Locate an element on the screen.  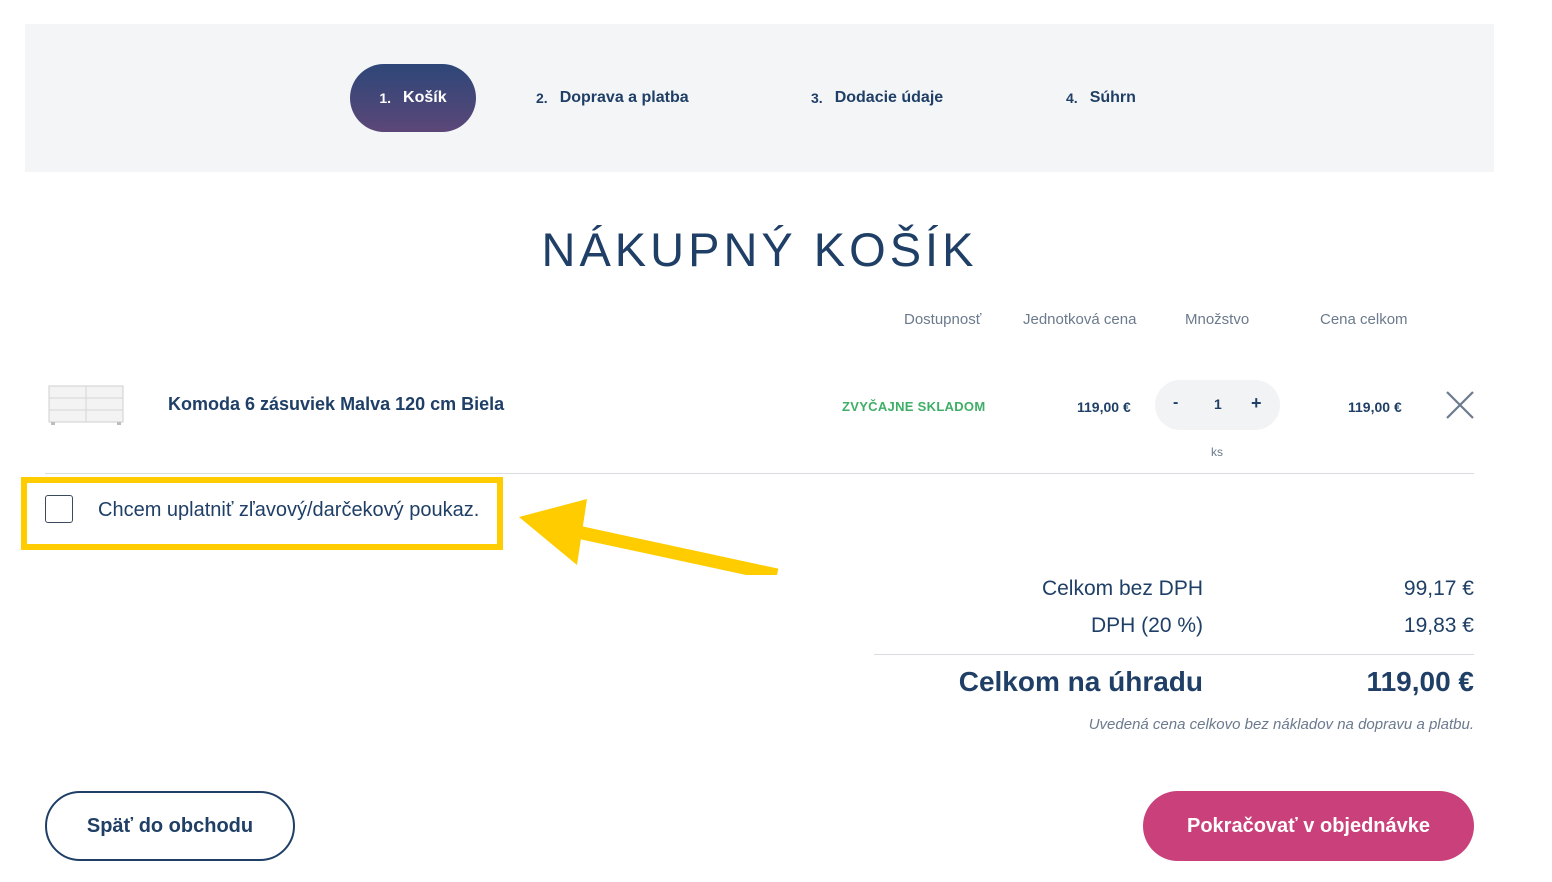
quantity-decrease-button: - is located at coordinates (1175, 403).